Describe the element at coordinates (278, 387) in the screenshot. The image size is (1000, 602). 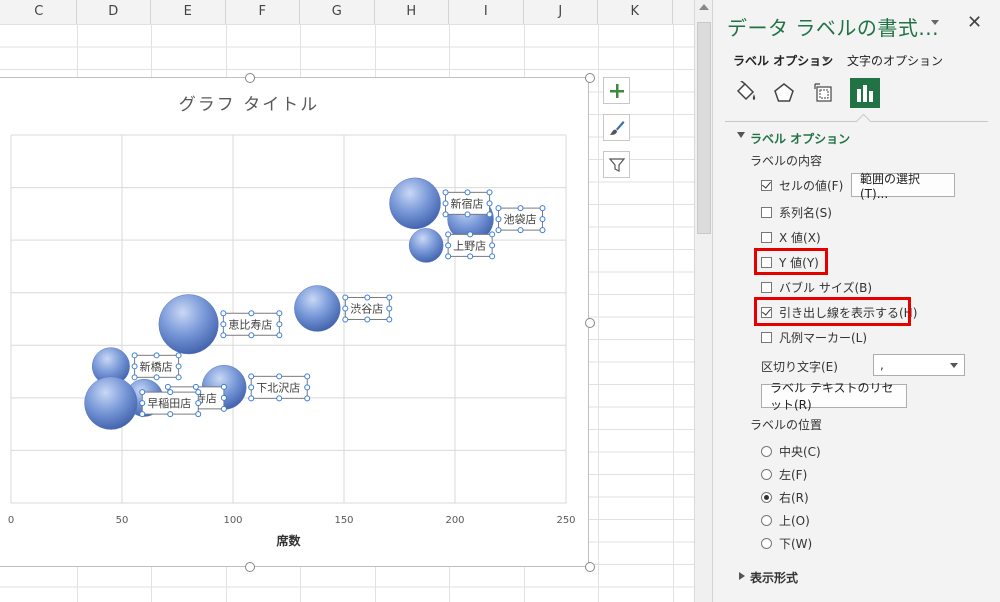
I see `data-label: 下北沢店` at that location.